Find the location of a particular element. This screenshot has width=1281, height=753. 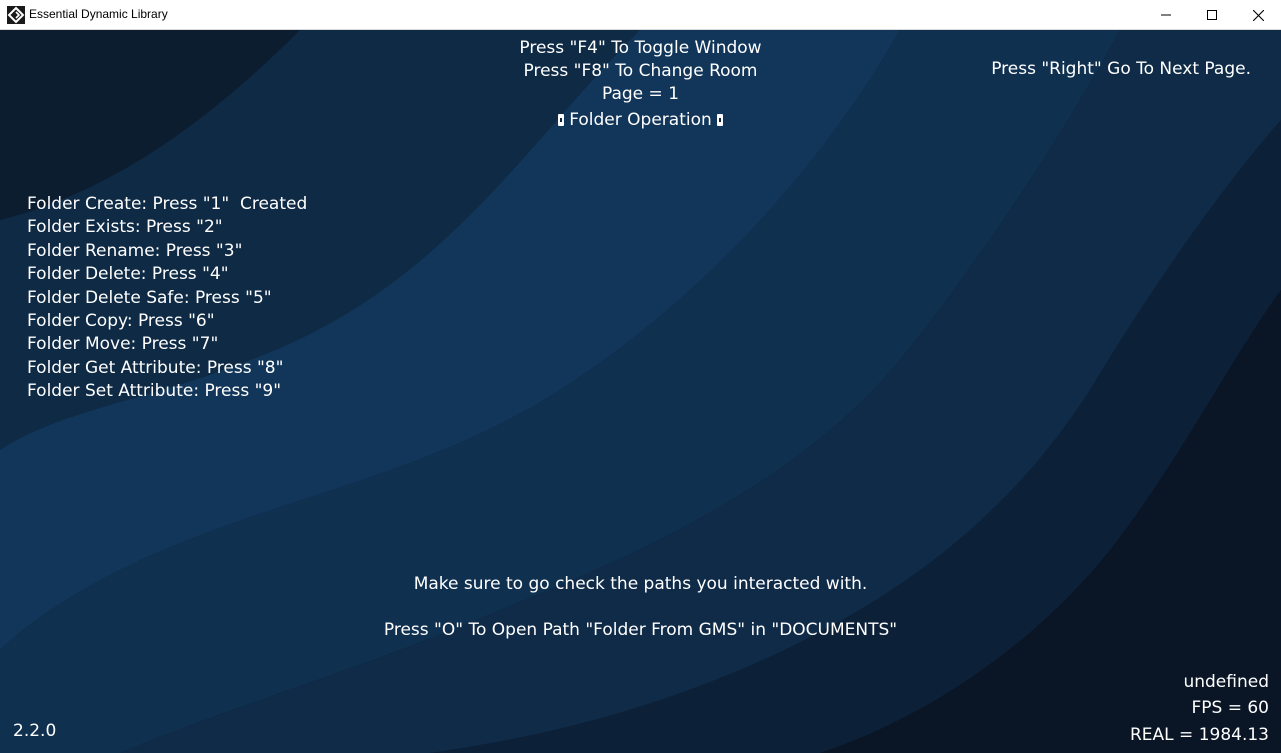

section-title: Folder Operation is located at coordinates (640, 120).